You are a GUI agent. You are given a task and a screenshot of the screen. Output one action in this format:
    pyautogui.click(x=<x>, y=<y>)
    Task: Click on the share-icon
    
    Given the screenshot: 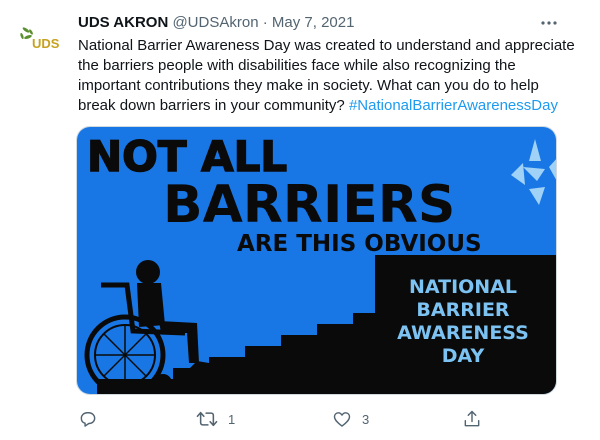 What is the action you would take?
    pyautogui.click(x=472, y=418)
    